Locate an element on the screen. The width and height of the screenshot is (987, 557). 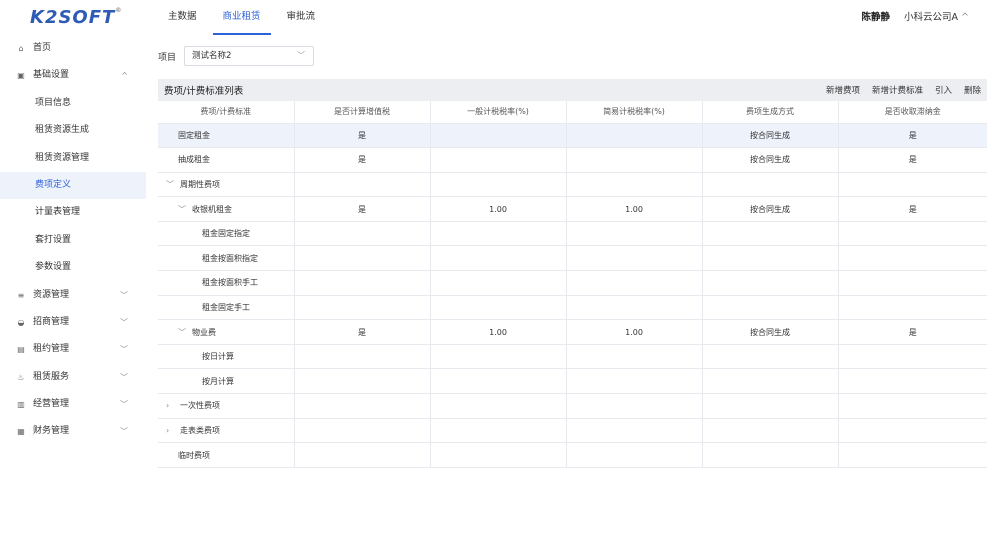
table-row: 按月计算 is located at coordinates (572, 381).